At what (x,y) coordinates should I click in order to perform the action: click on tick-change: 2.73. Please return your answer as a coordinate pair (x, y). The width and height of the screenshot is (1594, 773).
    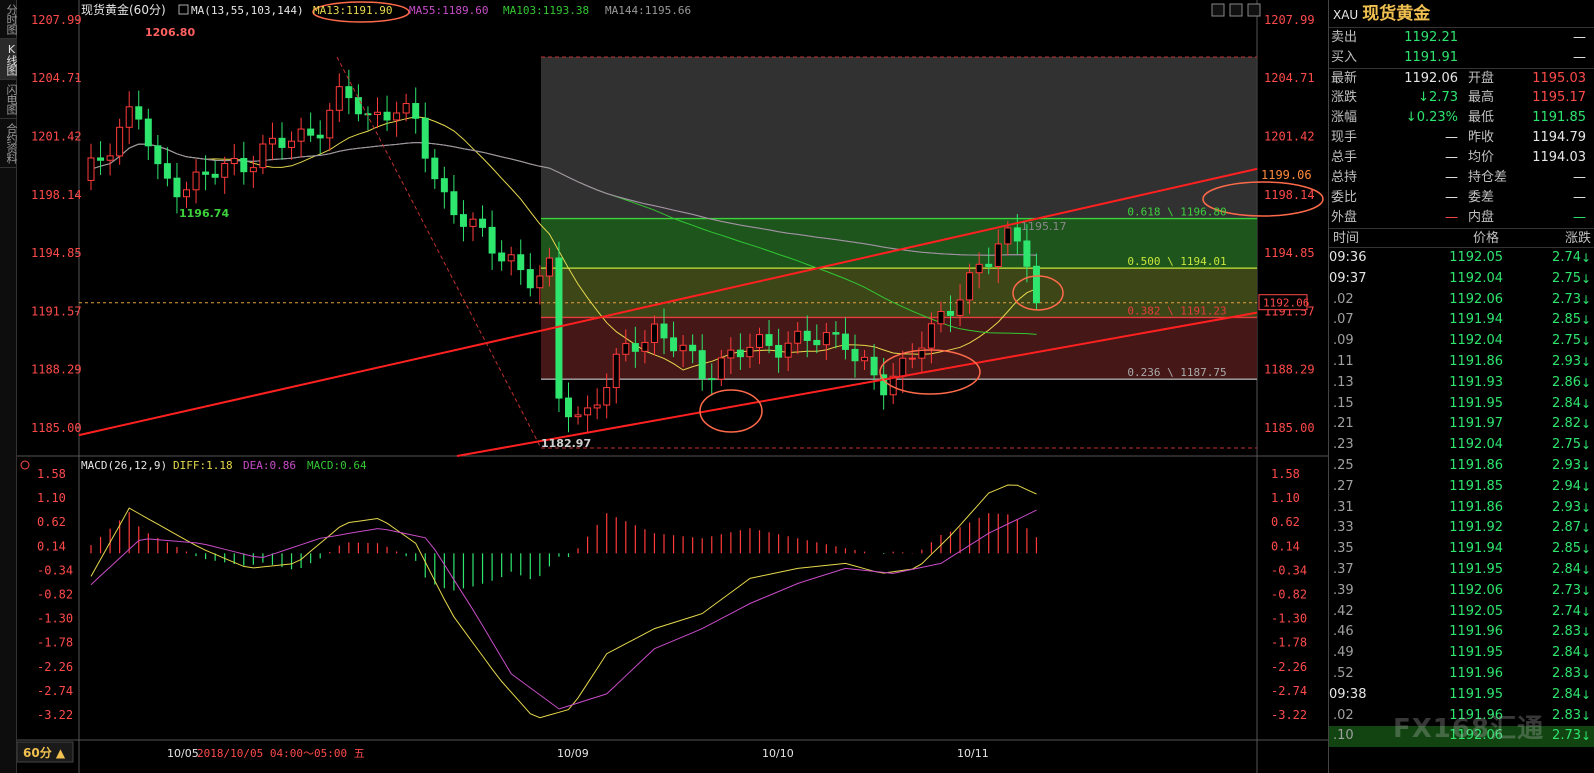
    Looking at the image, I should click on (1566, 736).